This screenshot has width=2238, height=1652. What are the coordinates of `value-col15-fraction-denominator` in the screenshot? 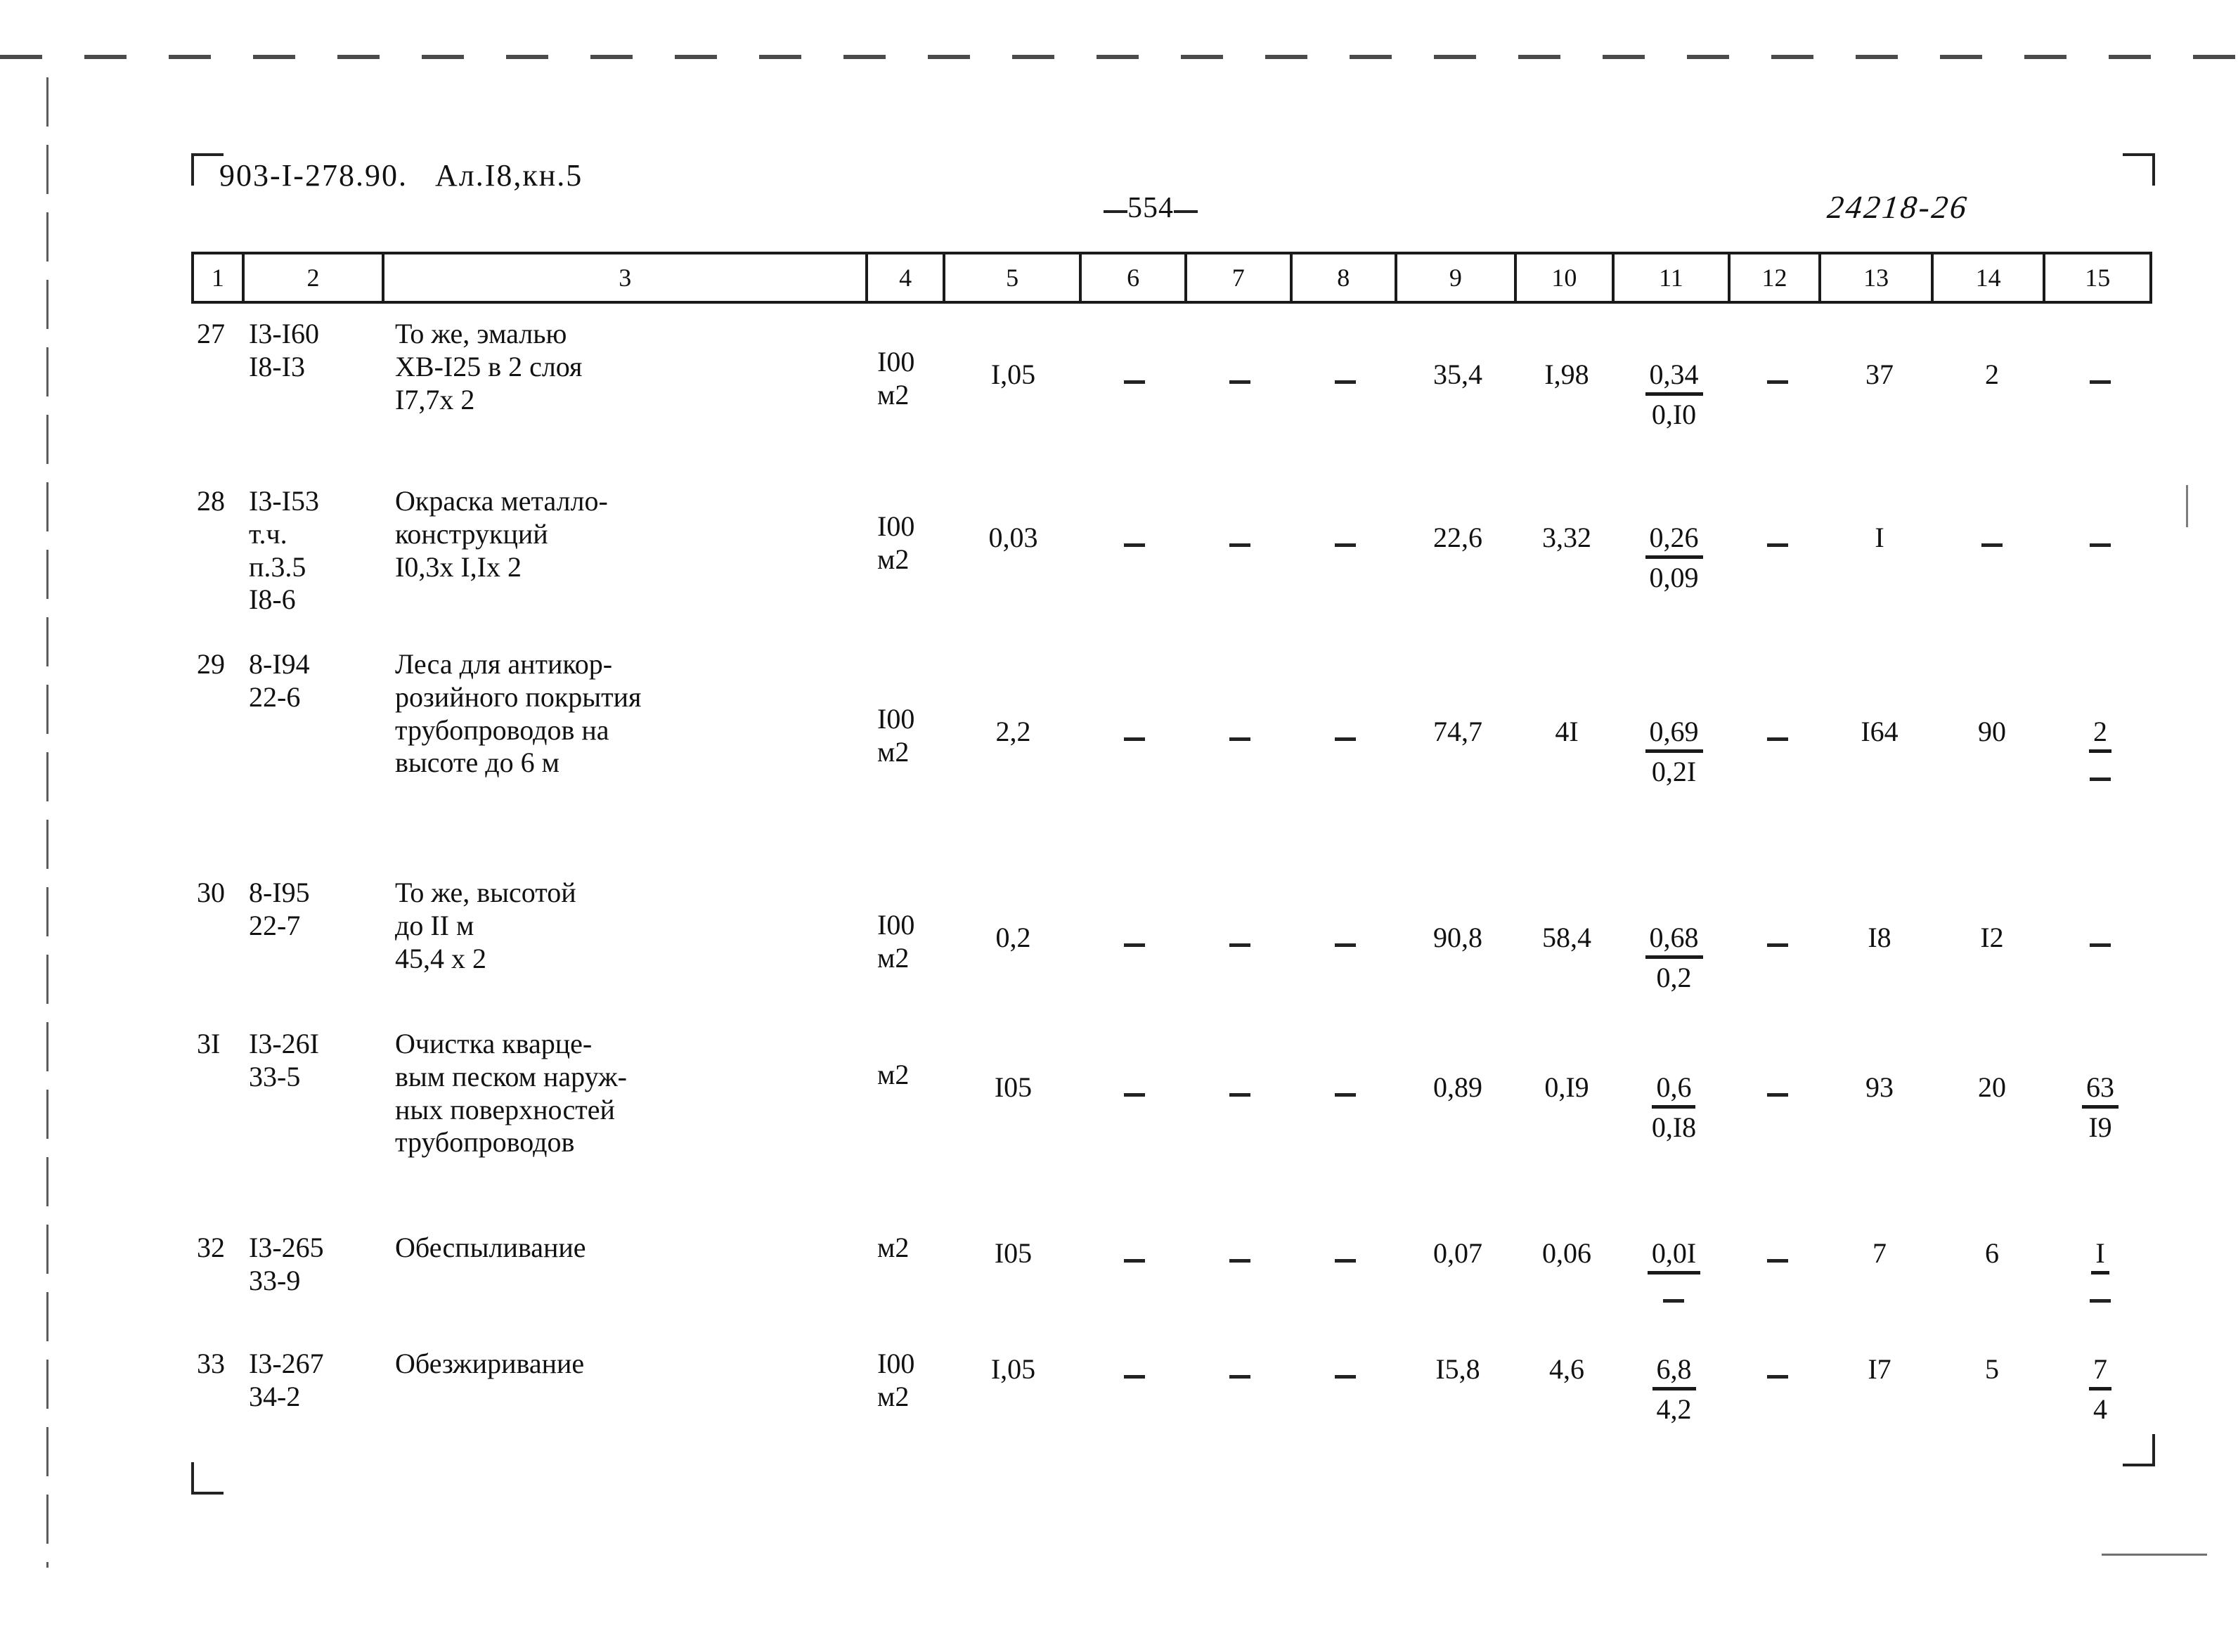 It's located at (2100, 1292).